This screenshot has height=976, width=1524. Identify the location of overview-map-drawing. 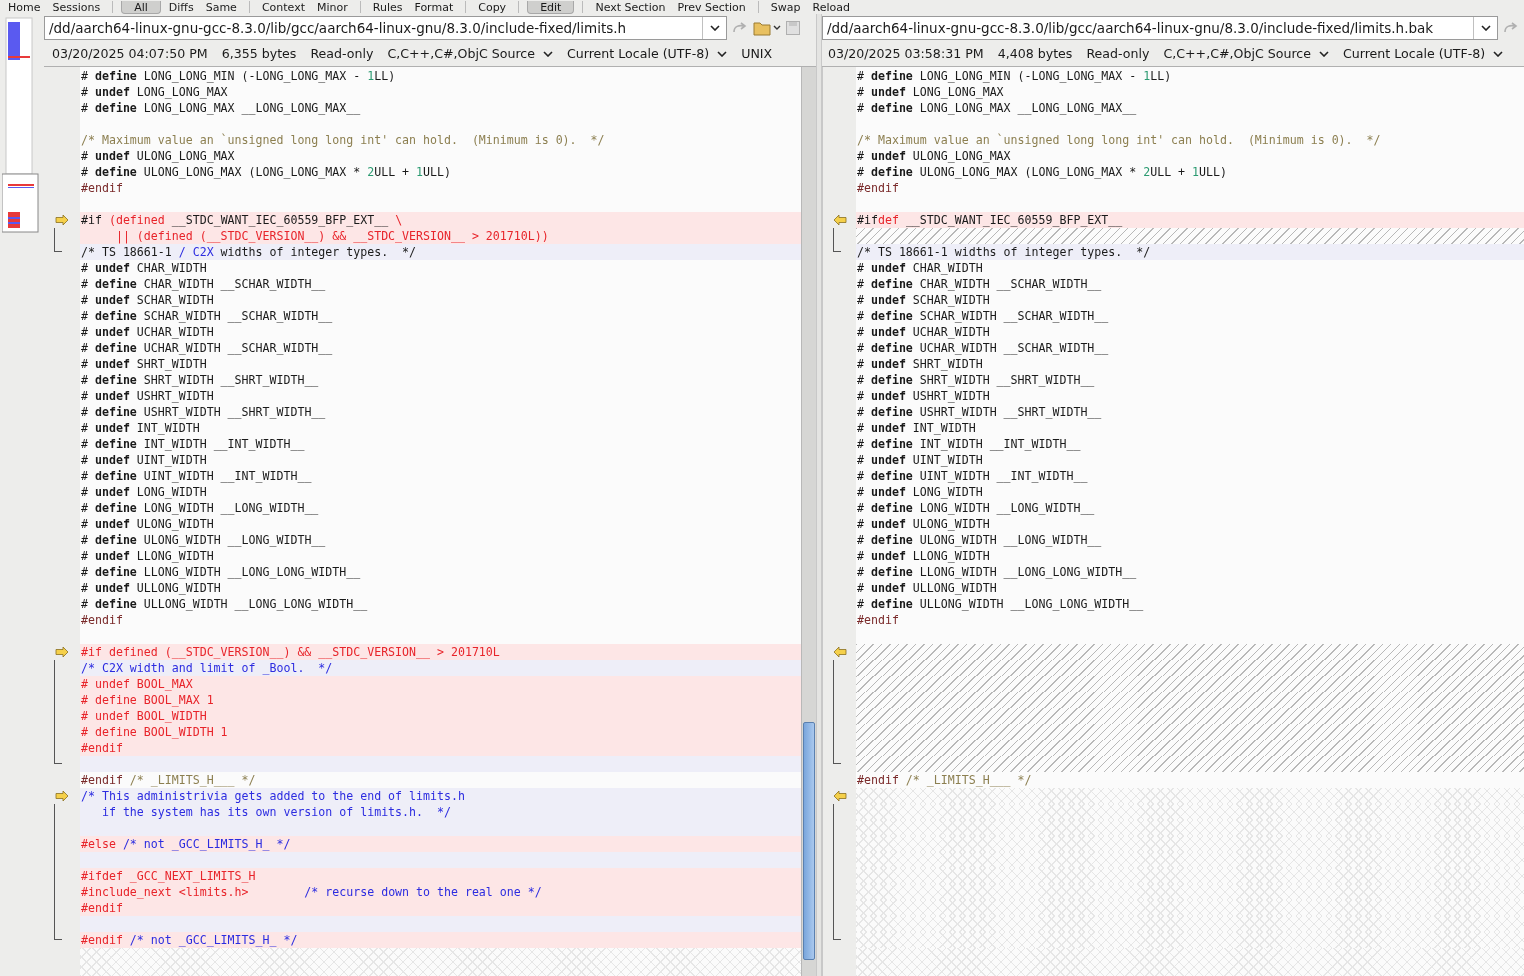
(21, 124).